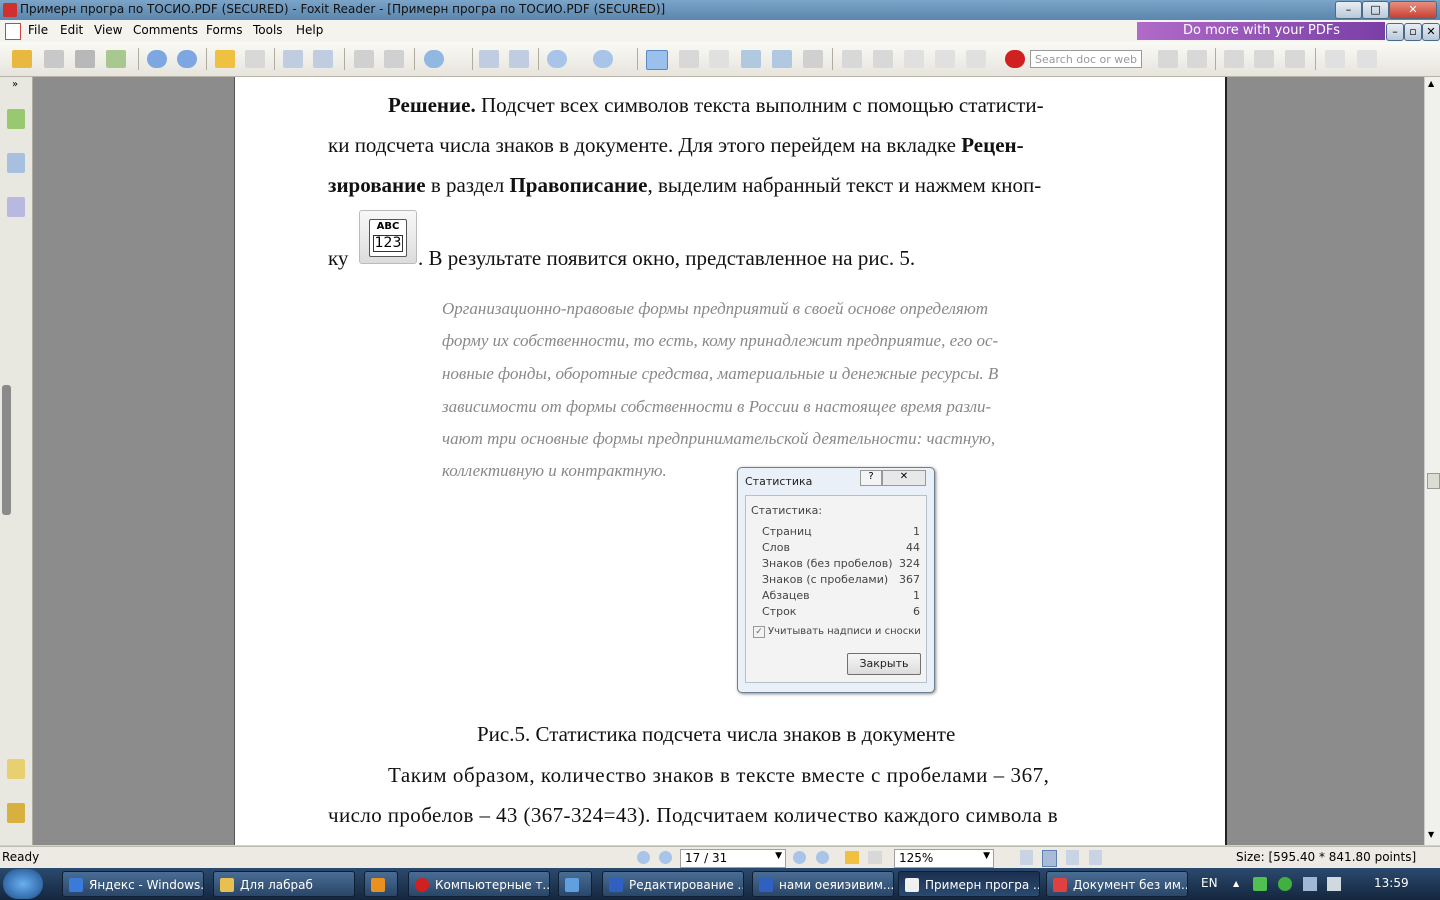  What do you see at coordinates (1168, 59) in the screenshot?
I see `tool-a-icon` at bounding box center [1168, 59].